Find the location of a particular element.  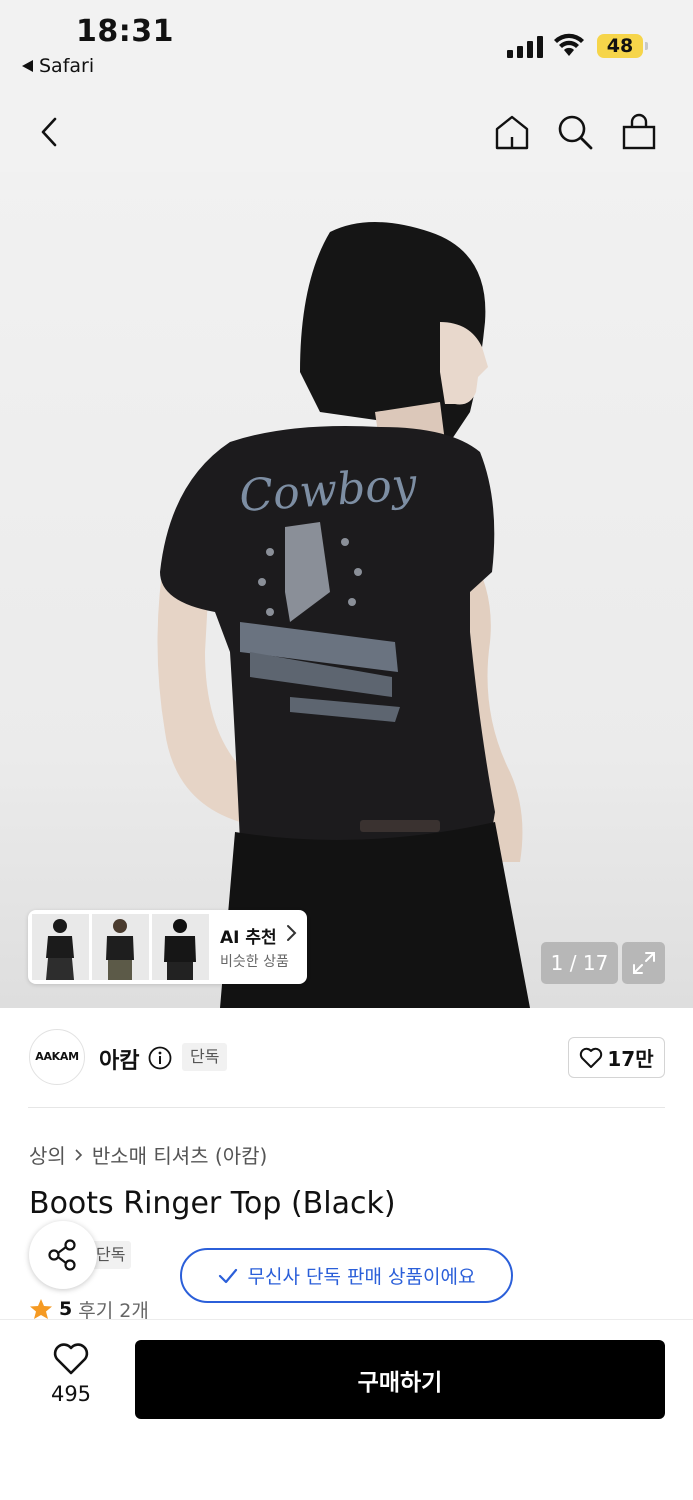

check-icon is located at coordinates (227, 1275).